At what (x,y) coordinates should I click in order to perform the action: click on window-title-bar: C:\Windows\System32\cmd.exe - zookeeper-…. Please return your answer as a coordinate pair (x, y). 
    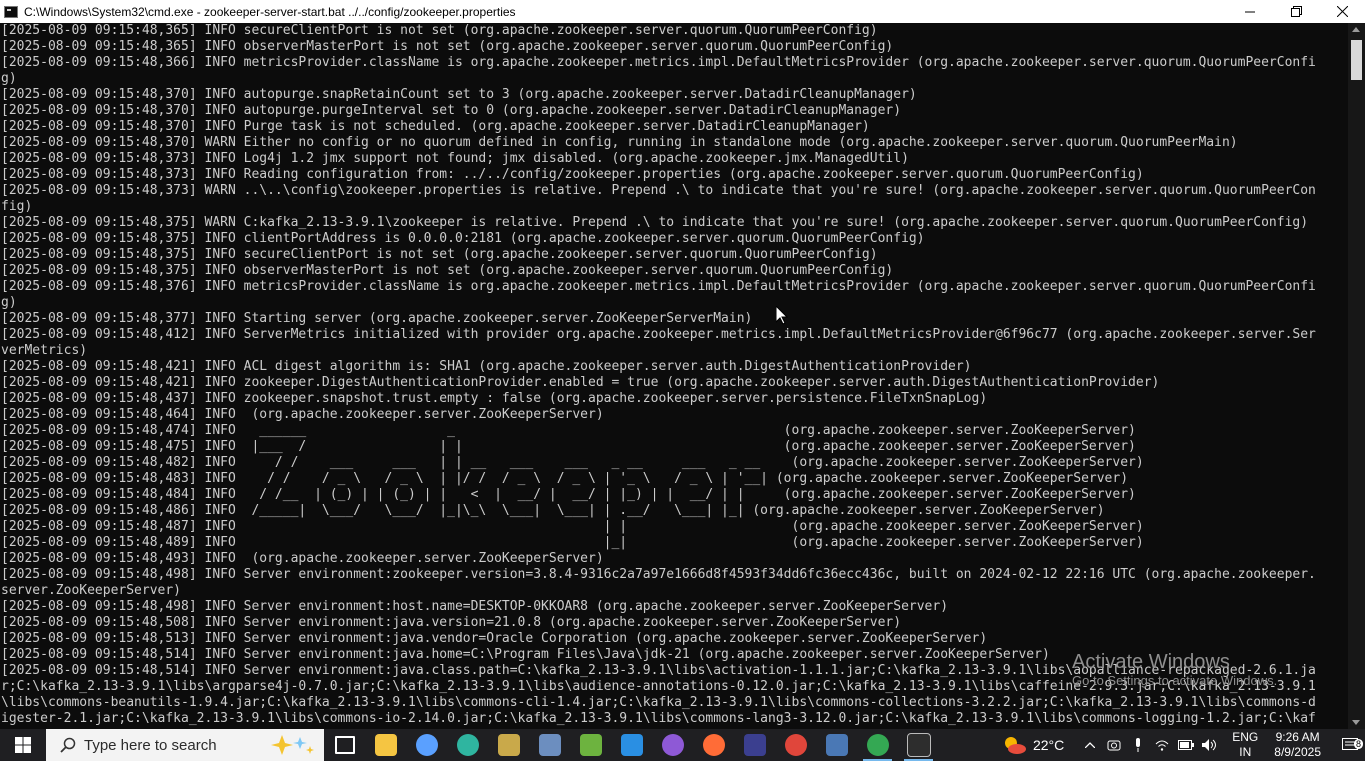
    Looking at the image, I should click on (682, 11).